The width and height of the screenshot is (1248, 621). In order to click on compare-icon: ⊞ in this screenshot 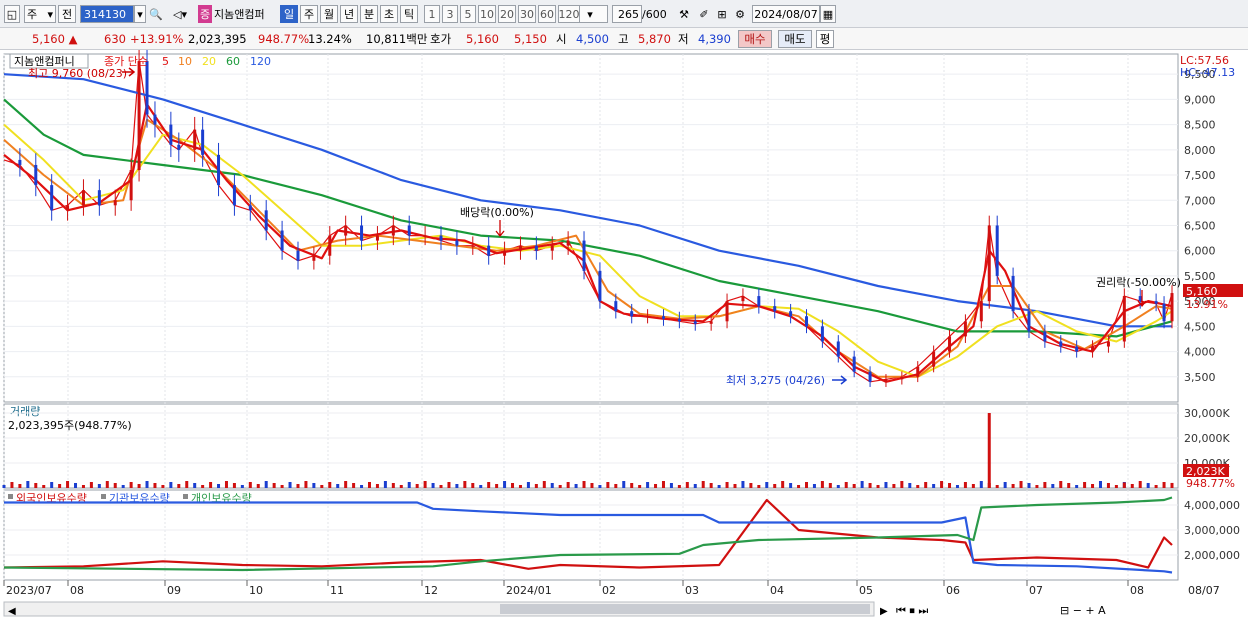, I will do `click(722, 14)`.